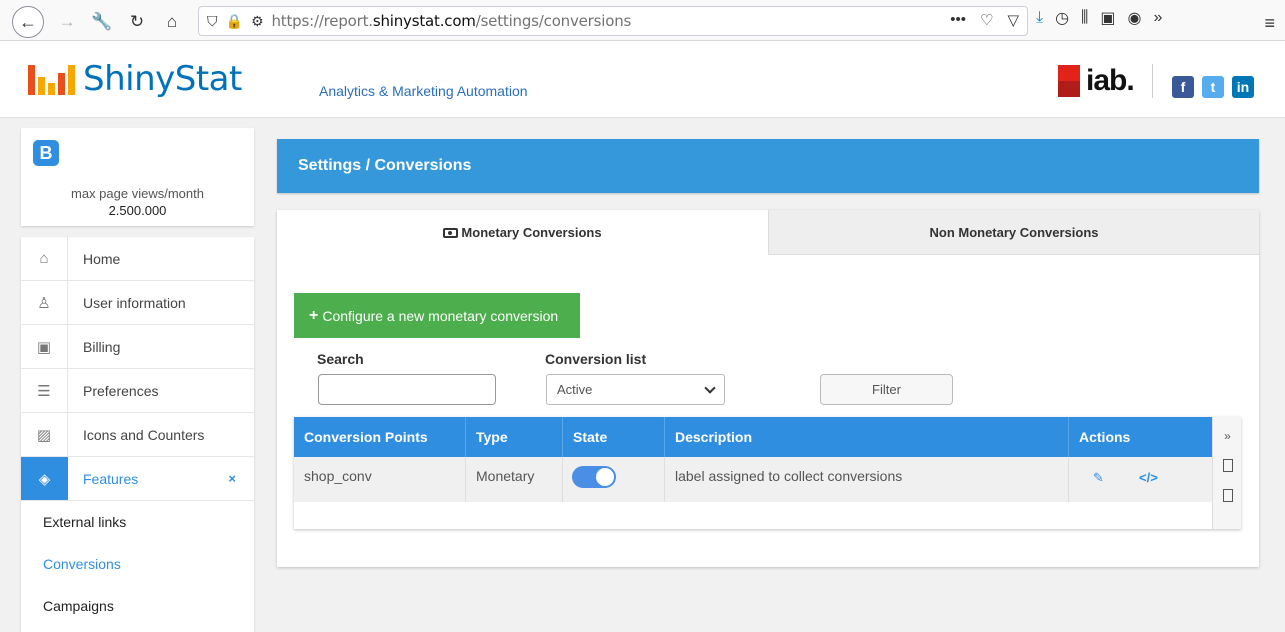 Image resolution: width=1285 pixels, height=632 pixels. What do you see at coordinates (44, 346) in the screenshot?
I see `money-icon: ▣` at bounding box center [44, 346].